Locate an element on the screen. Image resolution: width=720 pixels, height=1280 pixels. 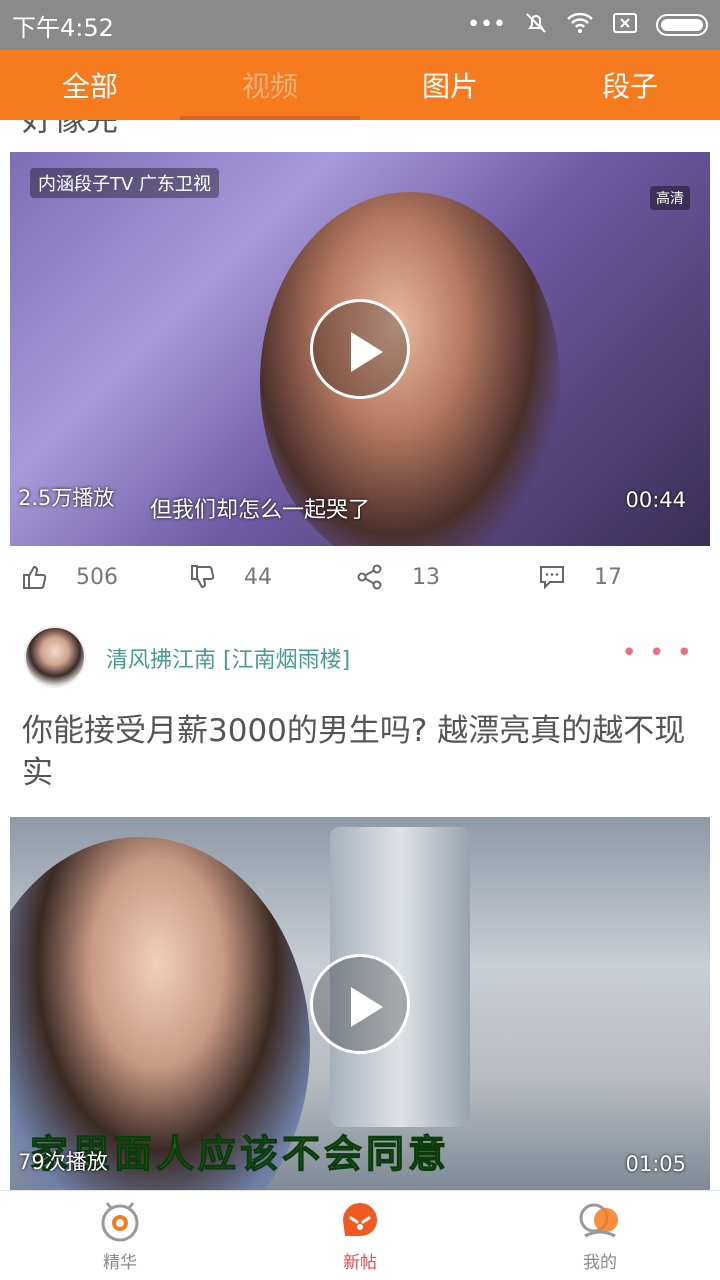
mute-bell-icon is located at coordinates (536, 25).